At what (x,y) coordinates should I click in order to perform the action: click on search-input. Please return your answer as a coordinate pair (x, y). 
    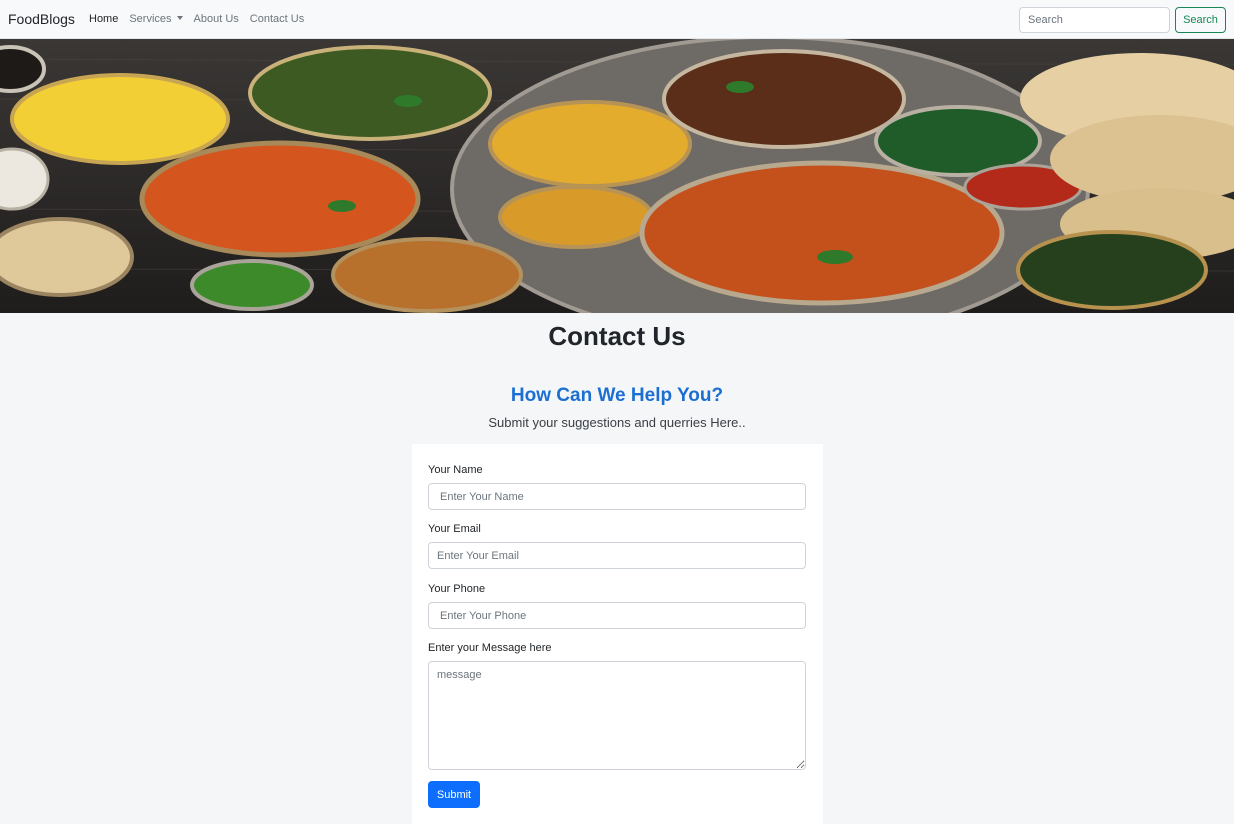
    Looking at the image, I should click on (1094, 20).